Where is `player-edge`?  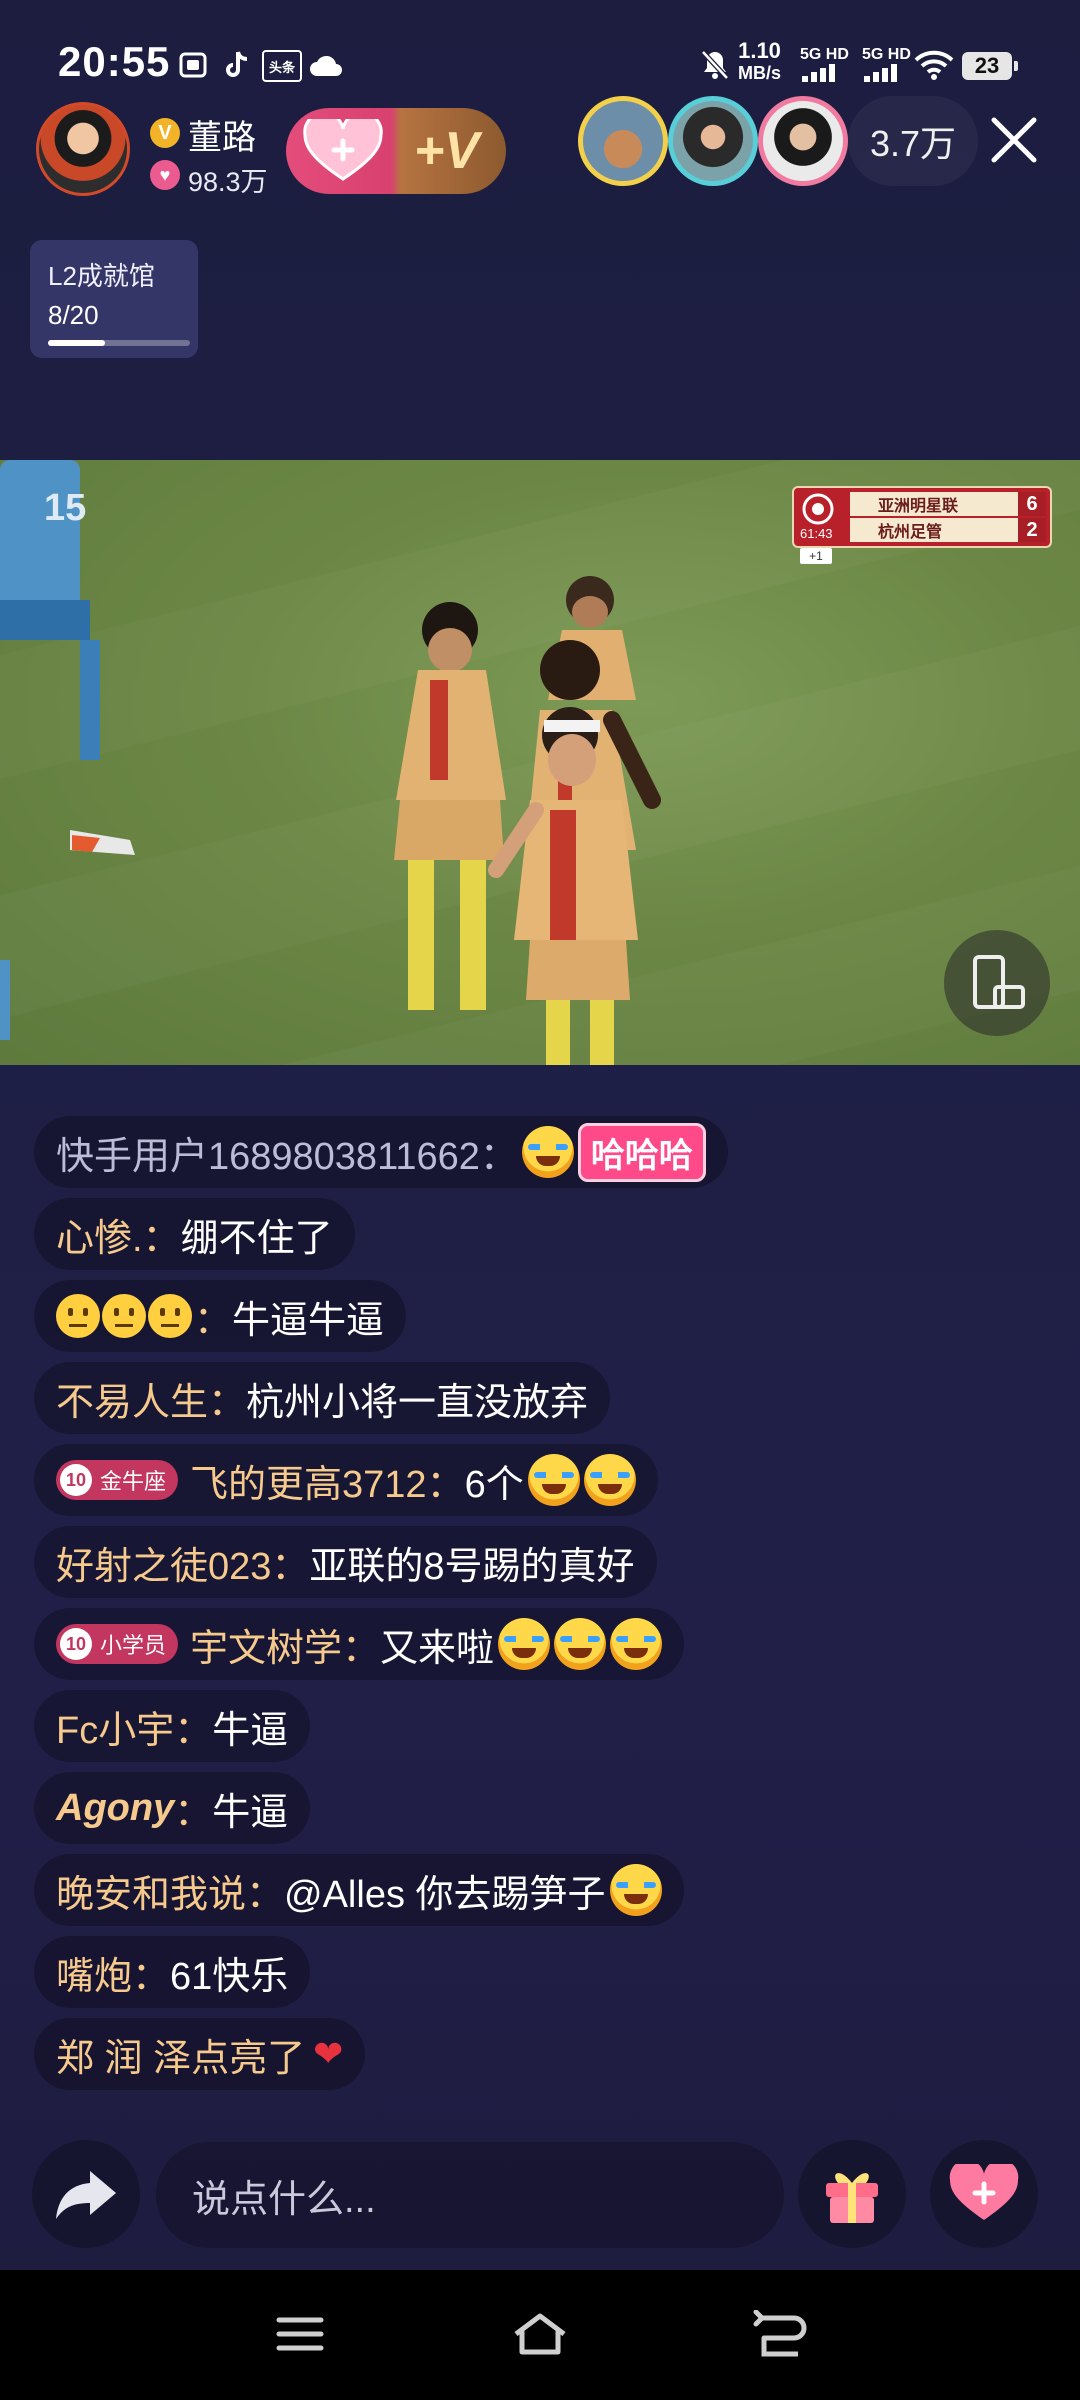 player-edge is located at coordinates (5, 1000).